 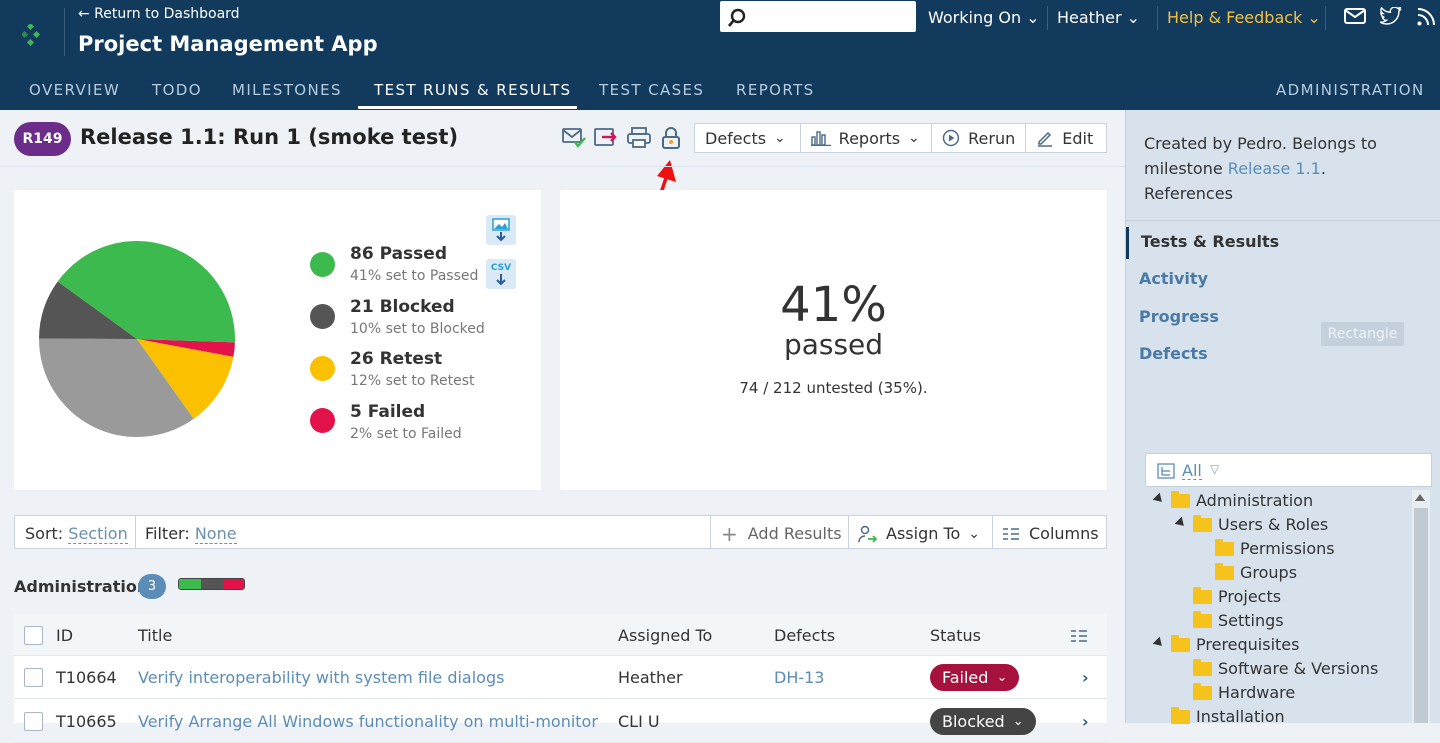 What do you see at coordinates (1426, 17) in the screenshot?
I see `rss-icon` at bounding box center [1426, 17].